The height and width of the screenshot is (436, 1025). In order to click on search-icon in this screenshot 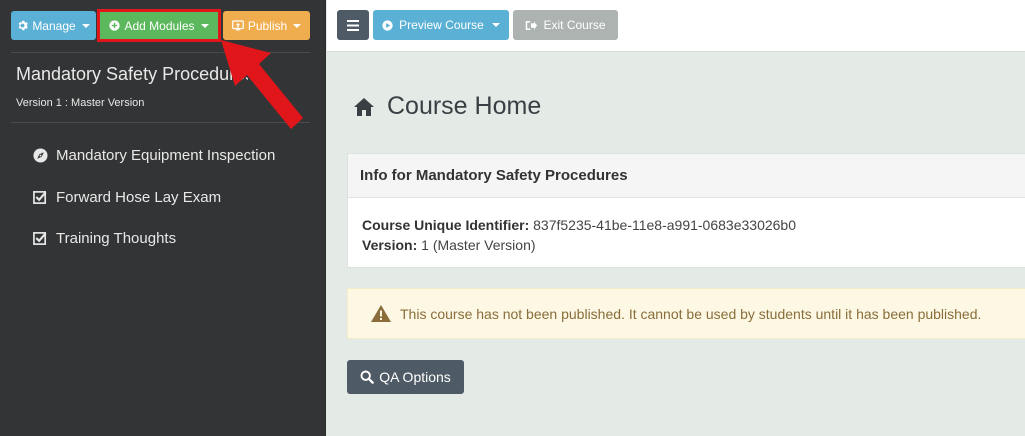, I will do `click(367, 377)`.